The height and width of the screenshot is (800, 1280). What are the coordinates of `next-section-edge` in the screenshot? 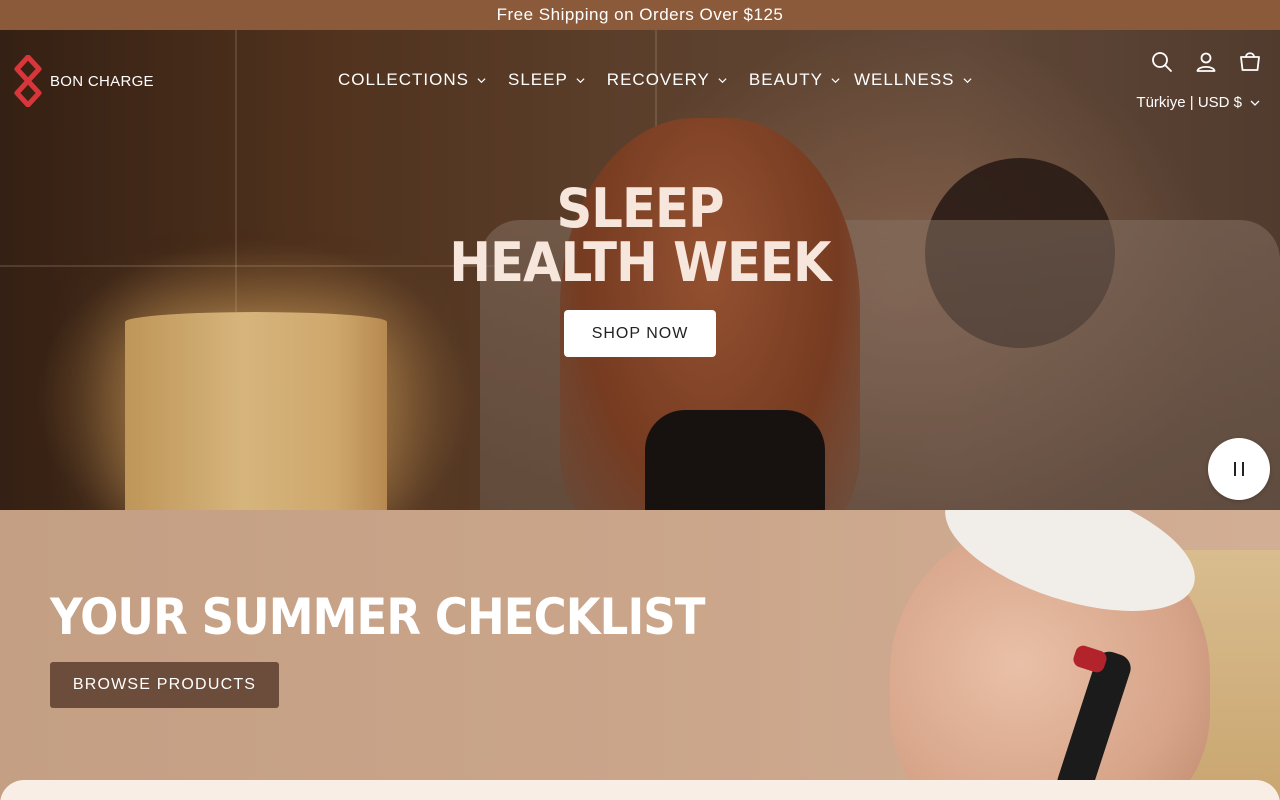 It's located at (640, 790).